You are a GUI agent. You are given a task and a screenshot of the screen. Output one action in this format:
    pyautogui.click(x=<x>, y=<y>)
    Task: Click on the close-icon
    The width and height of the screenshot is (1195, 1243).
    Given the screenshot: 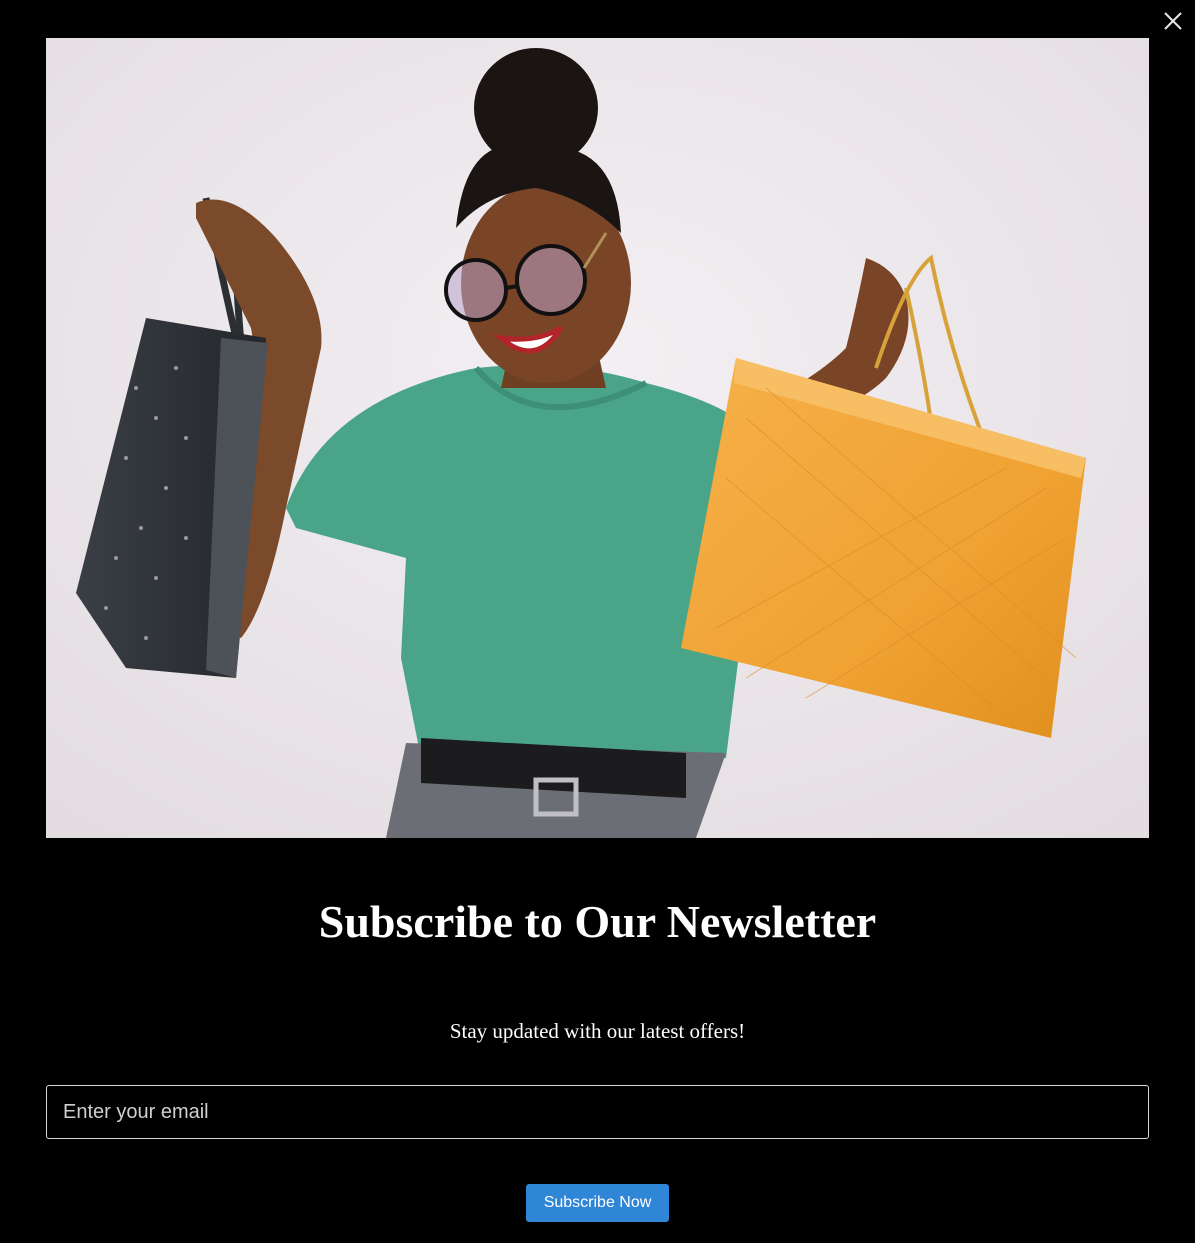 What is the action you would take?
    pyautogui.click(x=1173, y=21)
    